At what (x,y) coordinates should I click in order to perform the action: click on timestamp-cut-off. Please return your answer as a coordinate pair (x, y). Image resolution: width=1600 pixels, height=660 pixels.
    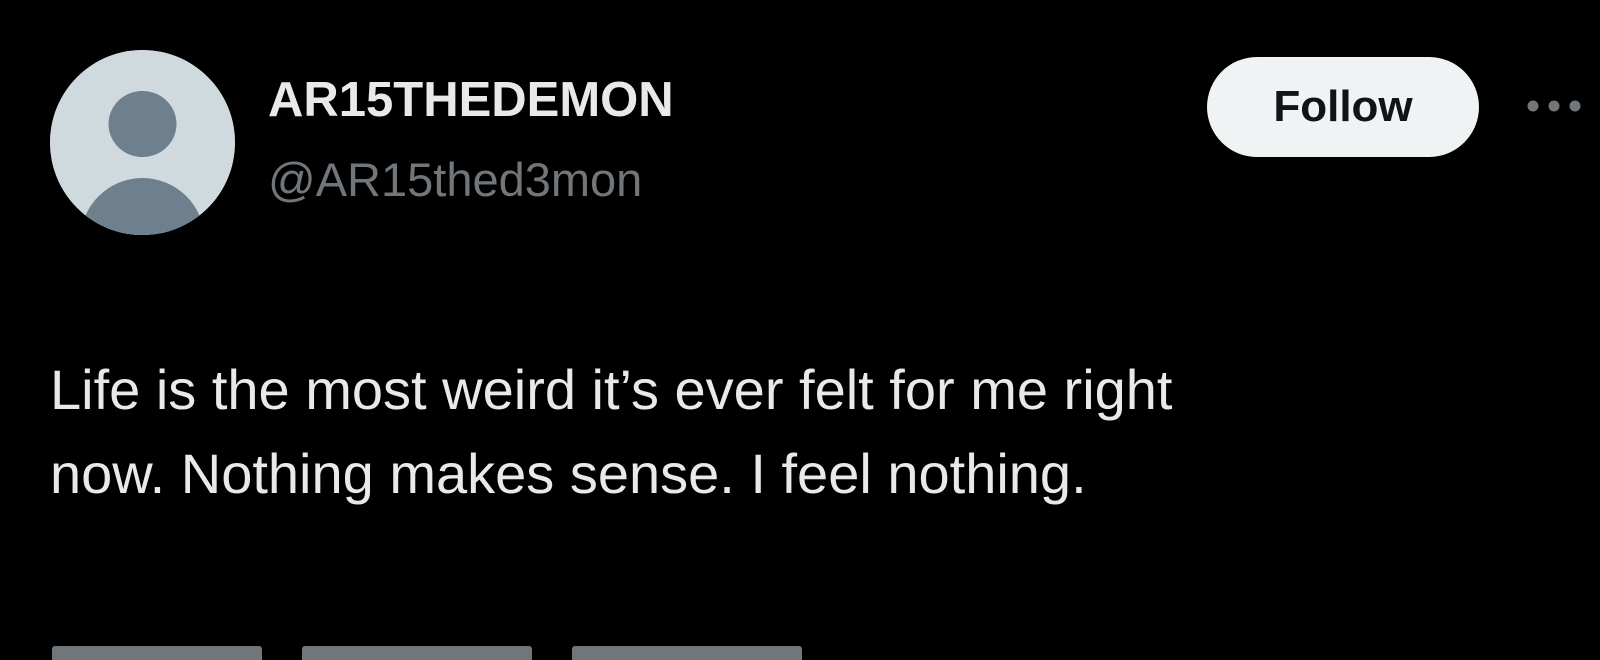
    Looking at the image, I should click on (432, 650).